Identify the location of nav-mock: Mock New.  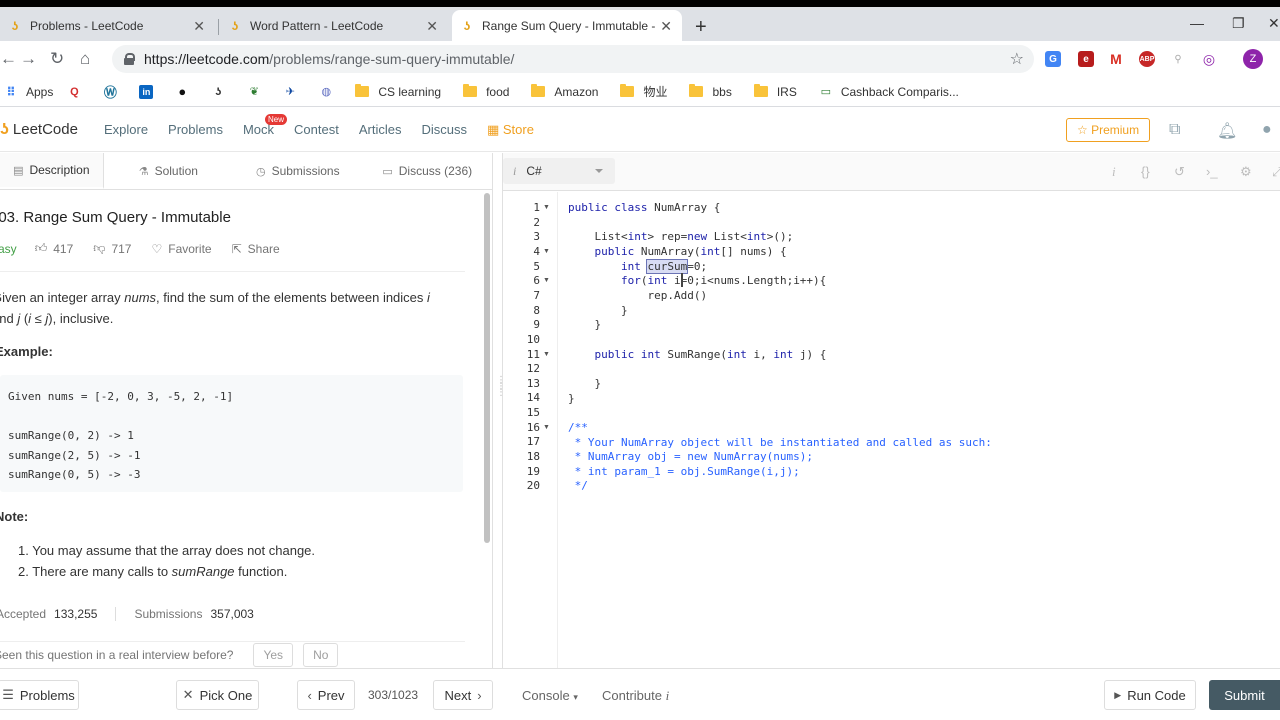
(265, 125).